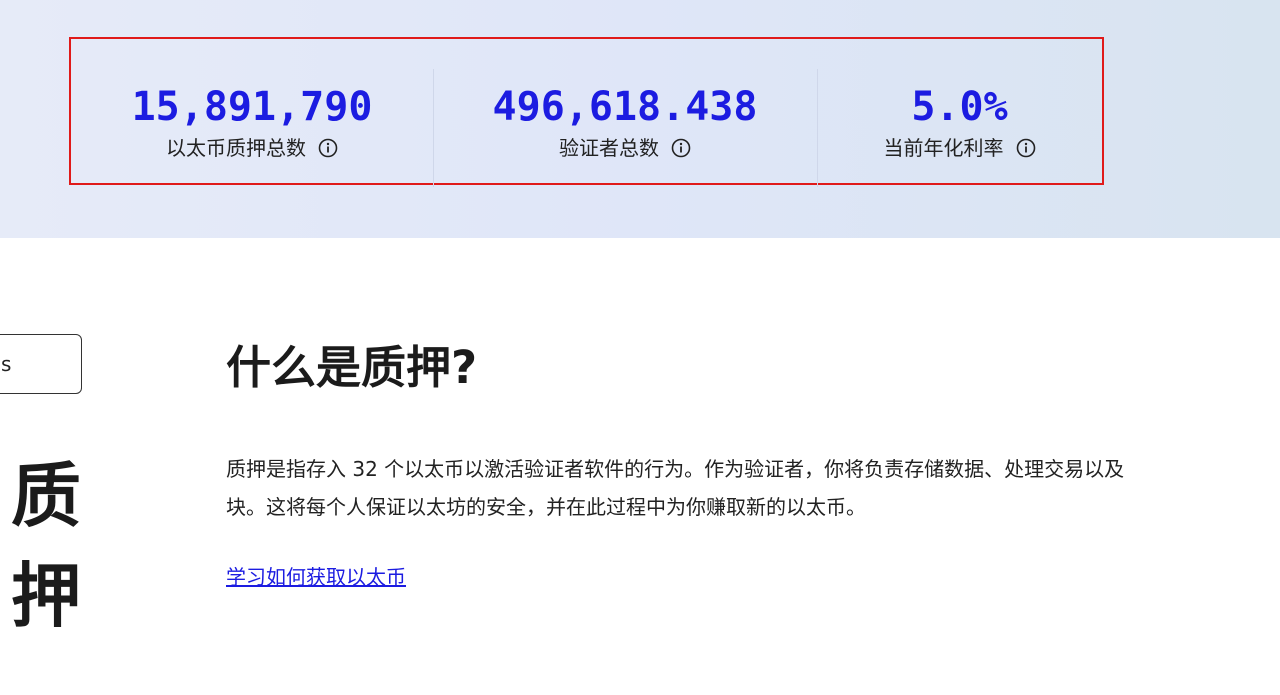 The height and width of the screenshot is (695, 1280). Describe the element at coordinates (41, 364) in the screenshot. I see `side-nav-button: s` at that location.